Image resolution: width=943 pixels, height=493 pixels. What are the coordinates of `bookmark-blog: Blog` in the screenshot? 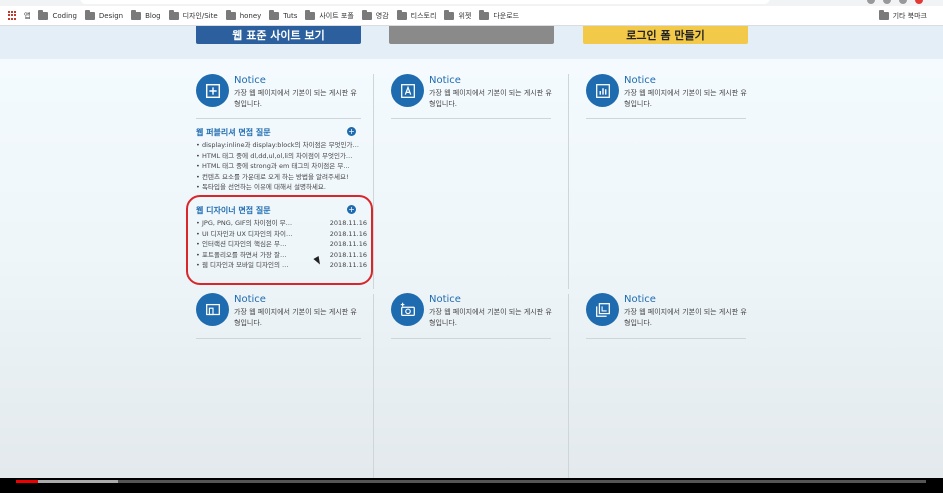 It's located at (146, 14).